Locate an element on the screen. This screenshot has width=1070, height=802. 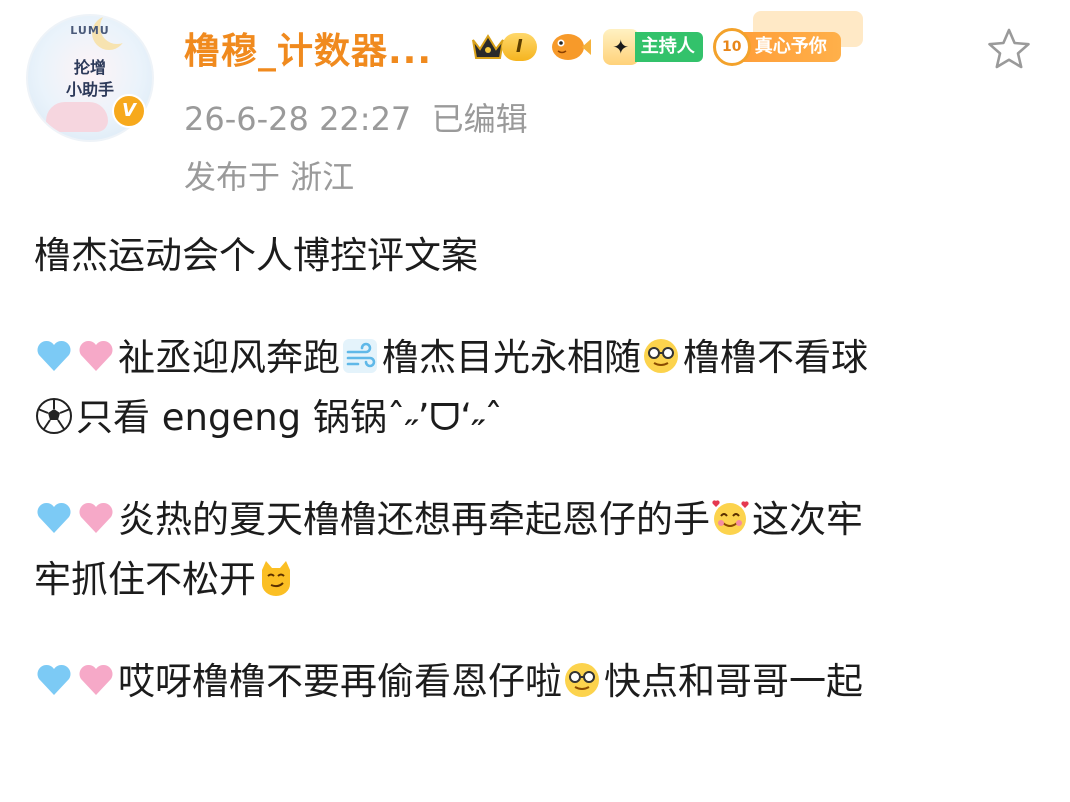
host-badge: ✦ 主持人 is located at coordinates (652, 47).